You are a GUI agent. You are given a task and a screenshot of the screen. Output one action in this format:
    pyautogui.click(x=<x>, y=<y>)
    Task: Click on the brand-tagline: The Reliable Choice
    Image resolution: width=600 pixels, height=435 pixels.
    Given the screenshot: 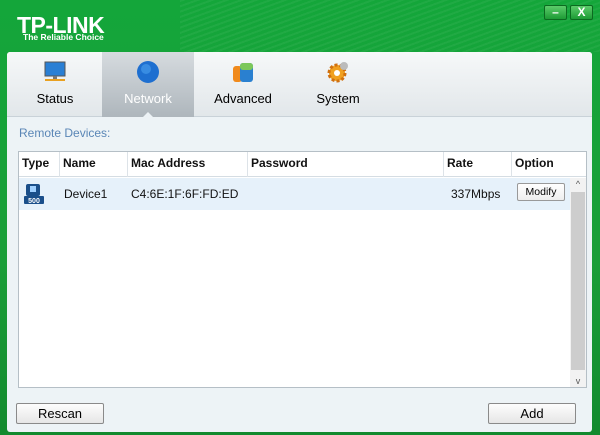 What is the action you would take?
    pyautogui.click(x=63, y=37)
    